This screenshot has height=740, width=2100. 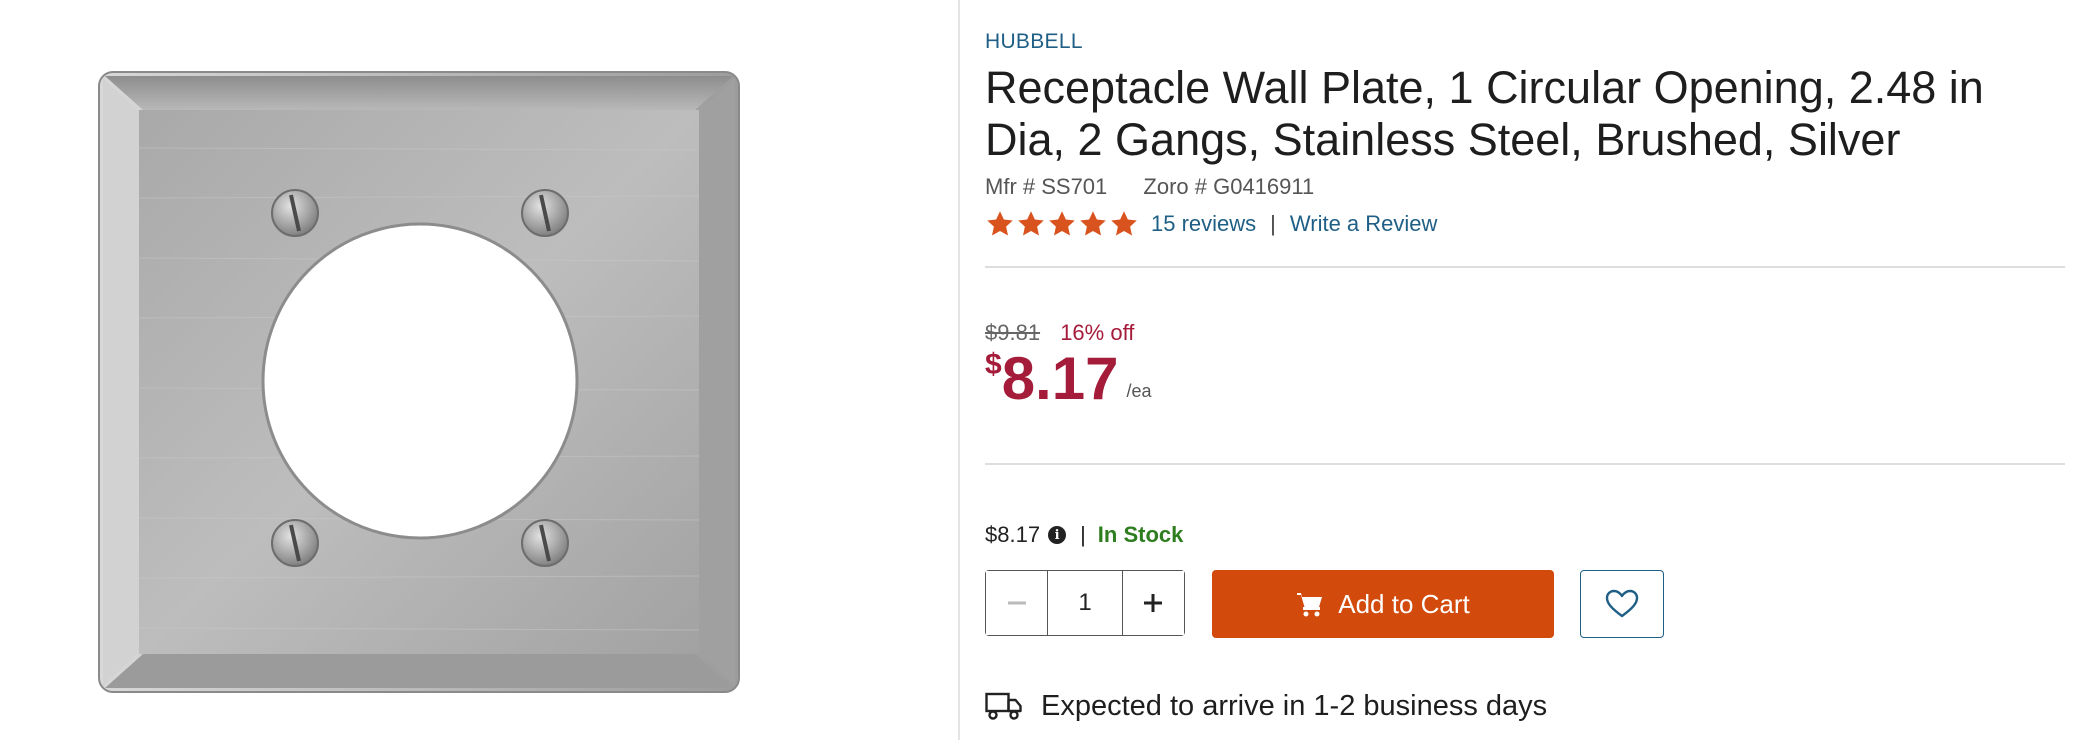 I want to click on favorite-button, so click(x=1622, y=604).